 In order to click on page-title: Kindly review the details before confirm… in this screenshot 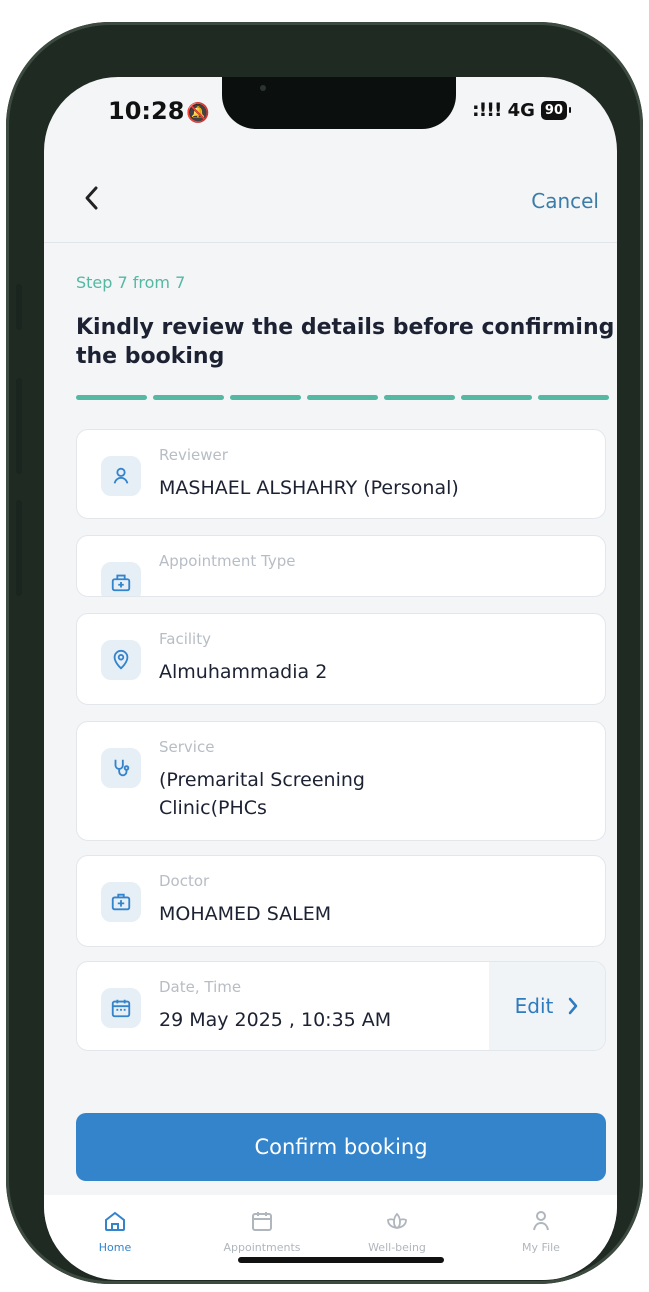, I will do `click(345, 342)`.